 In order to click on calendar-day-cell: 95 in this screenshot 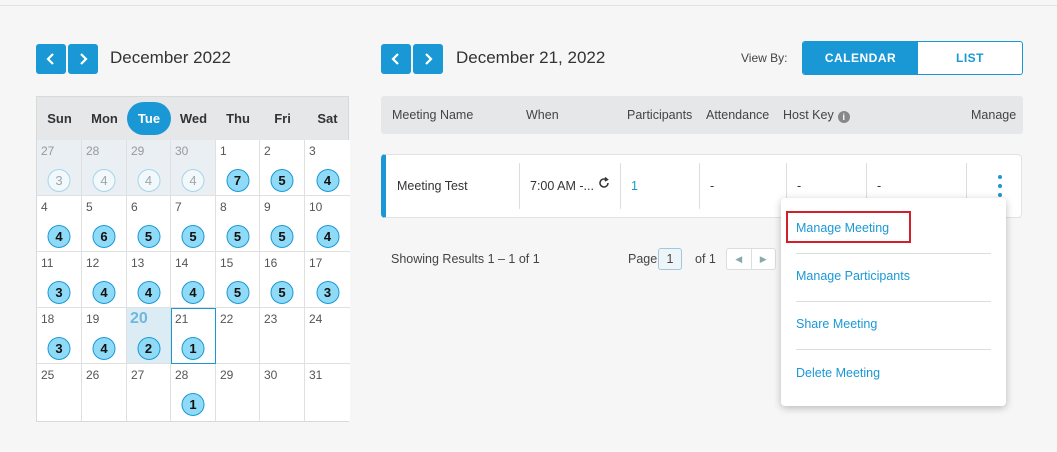, I will do `click(282, 224)`.